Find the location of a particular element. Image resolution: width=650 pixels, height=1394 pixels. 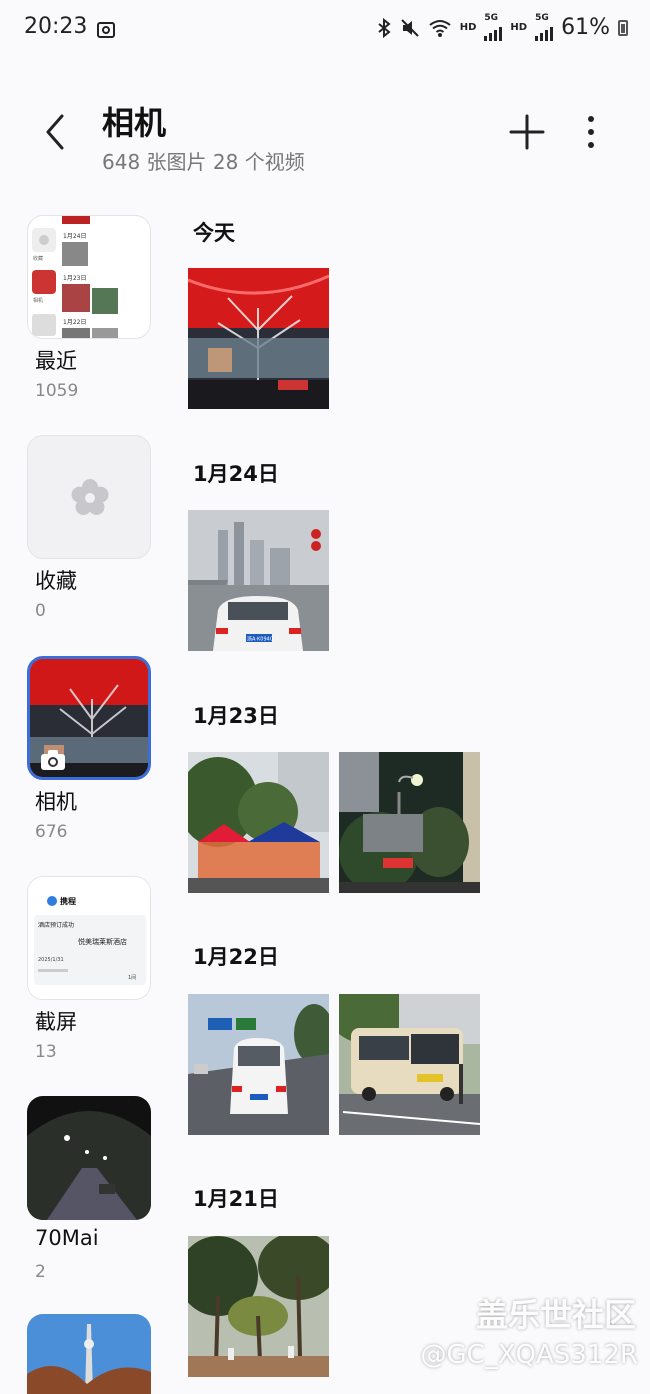

license-plate: 浙A·K0940 is located at coordinates (260, 639).